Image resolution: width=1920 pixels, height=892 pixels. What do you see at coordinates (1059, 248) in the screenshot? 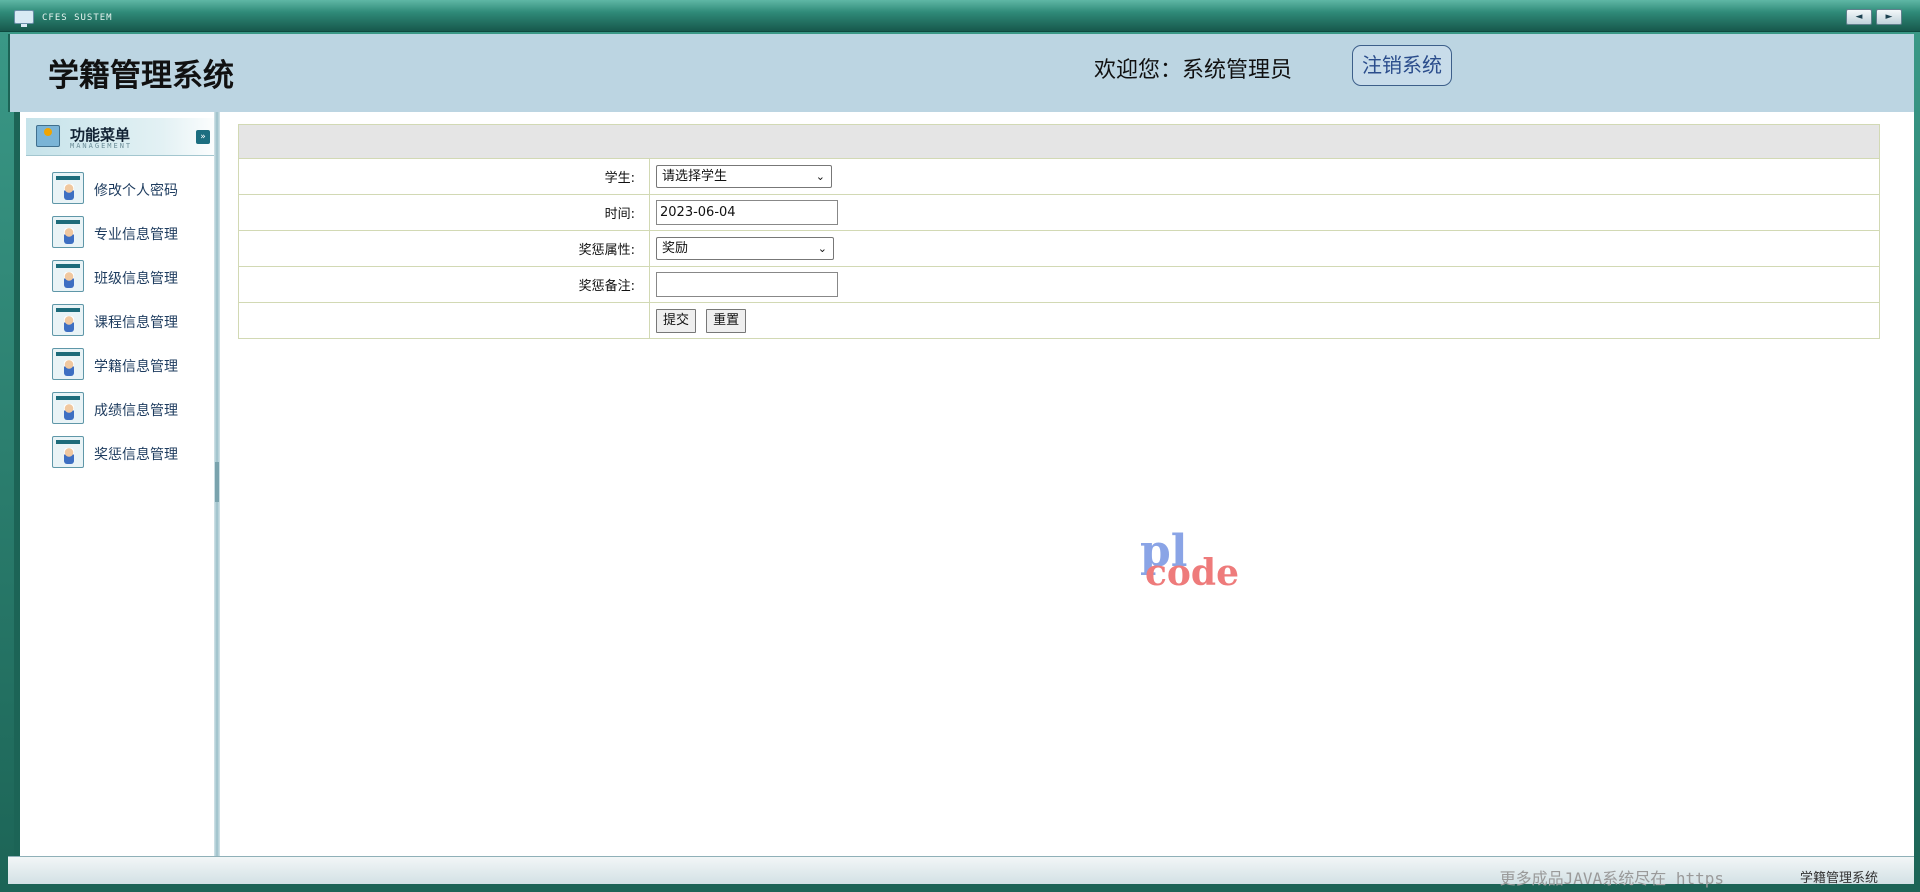
I see `type-row: 奖惩属性: 奖励 ⌄` at bounding box center [1059, 248].